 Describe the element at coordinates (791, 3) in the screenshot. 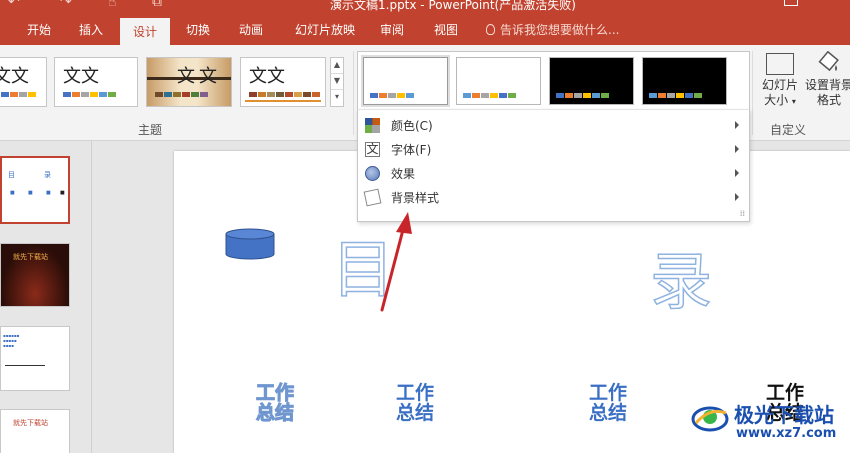

I see `restore-window-icon` at that location.